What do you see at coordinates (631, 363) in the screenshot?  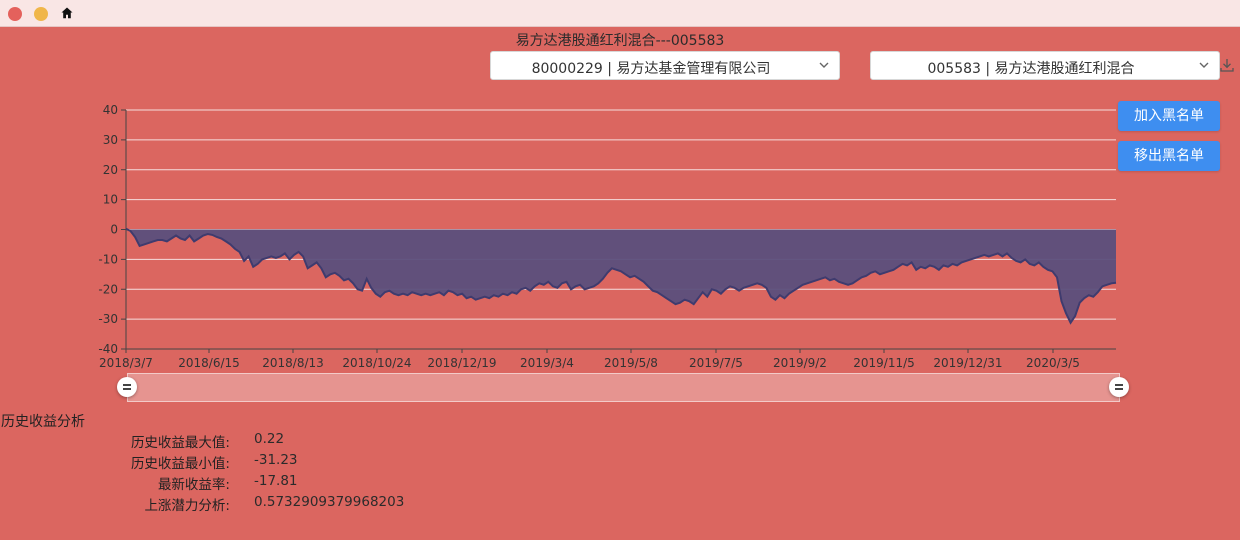 I see `x-tick-label: 2019/5/8` at bounding box center [631, 363].